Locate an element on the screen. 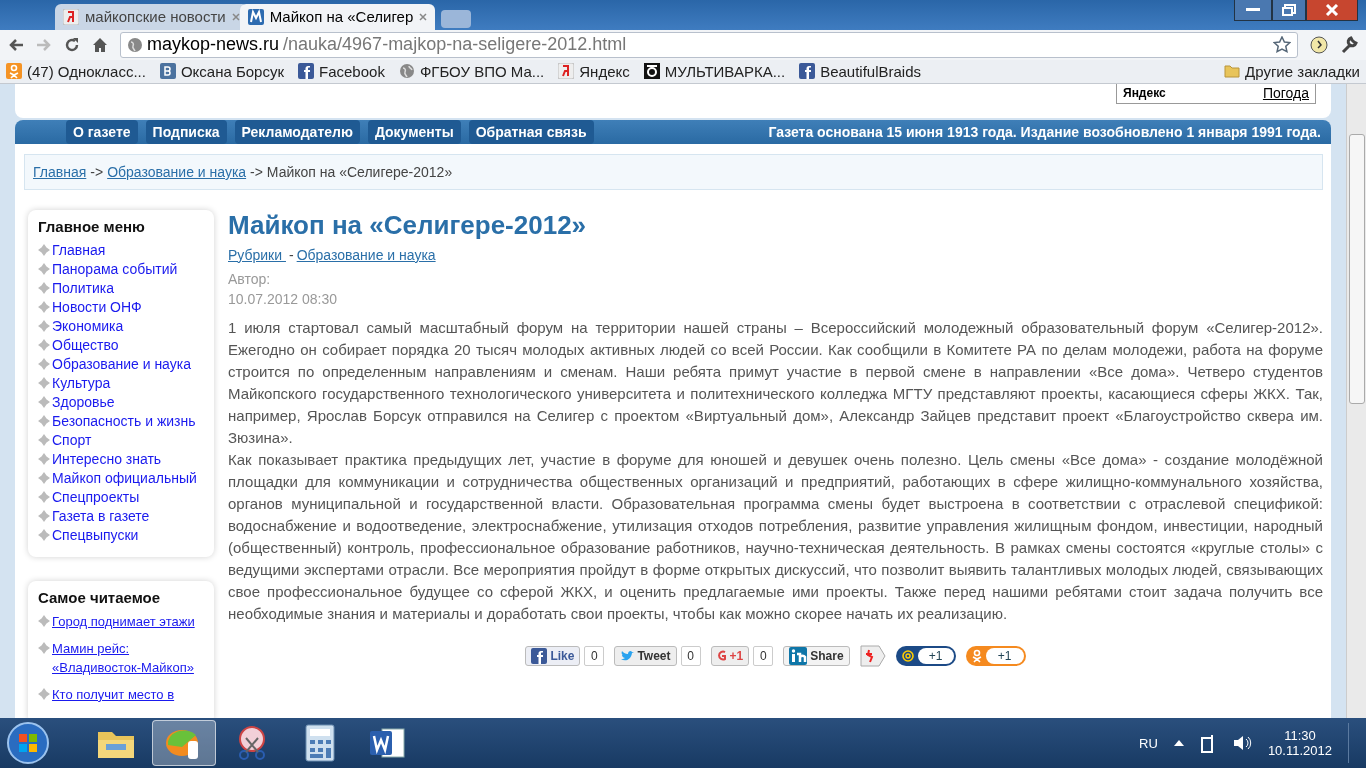  star-icon is located at coordinates (1282, 44).